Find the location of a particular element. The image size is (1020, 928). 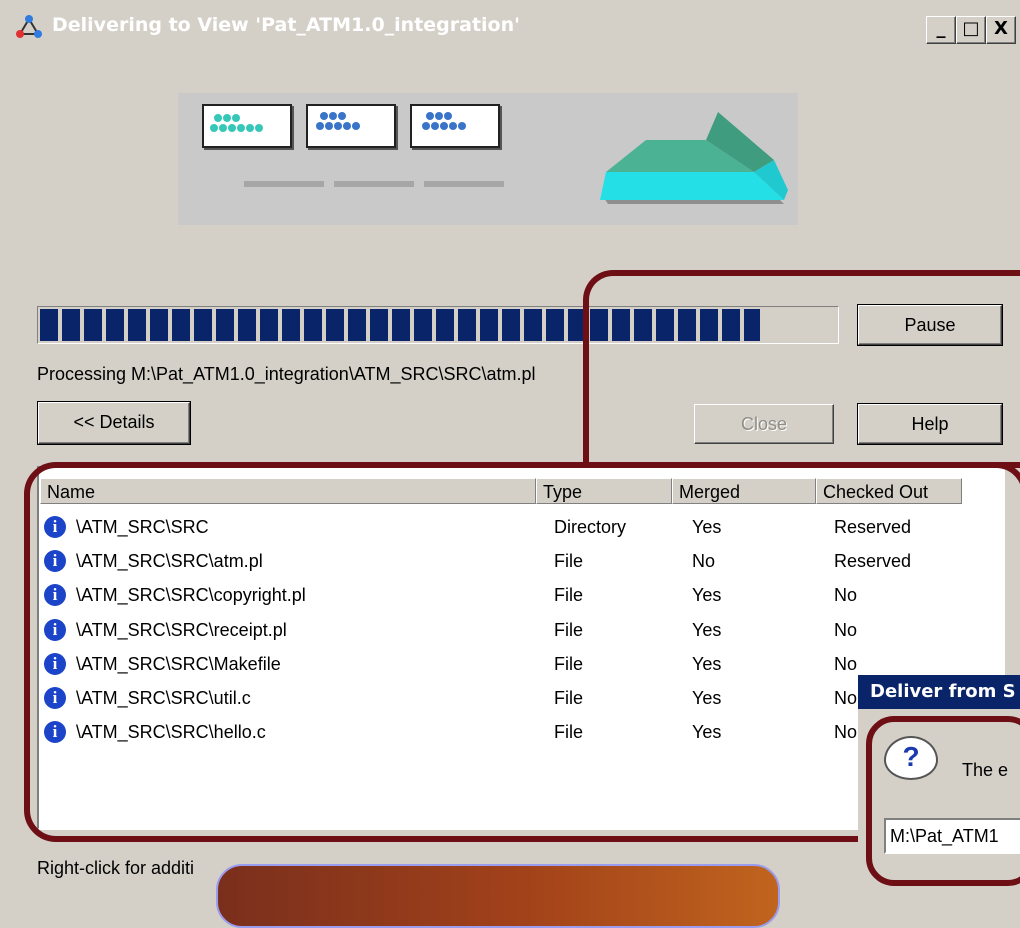

app-icon is located at coordinates (29, 27).